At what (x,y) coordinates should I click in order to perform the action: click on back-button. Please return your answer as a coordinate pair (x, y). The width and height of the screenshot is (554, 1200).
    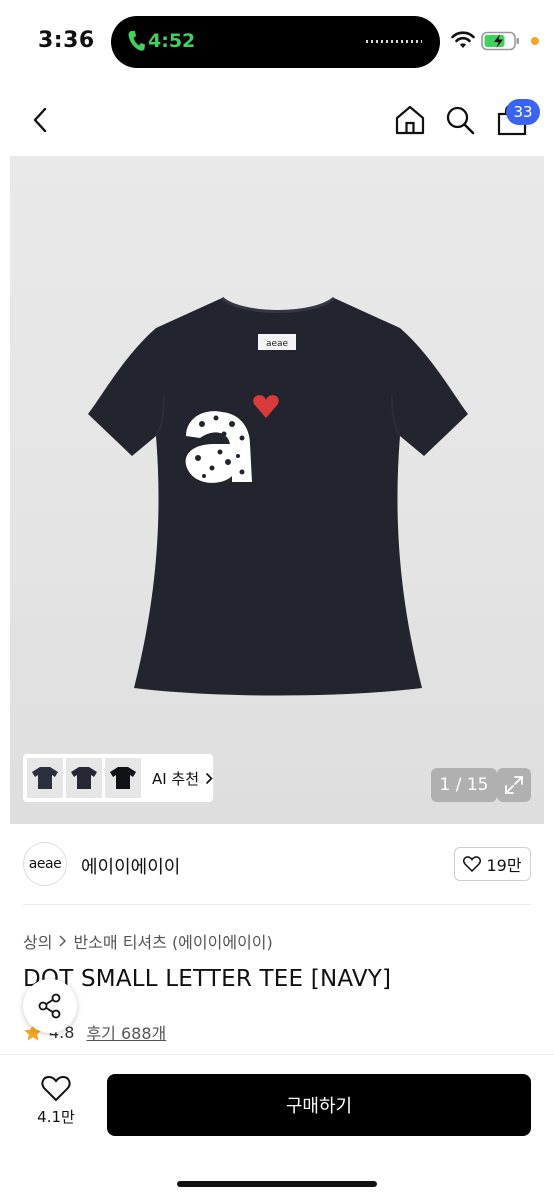
    Looking at the image, I should click on (40, 120).